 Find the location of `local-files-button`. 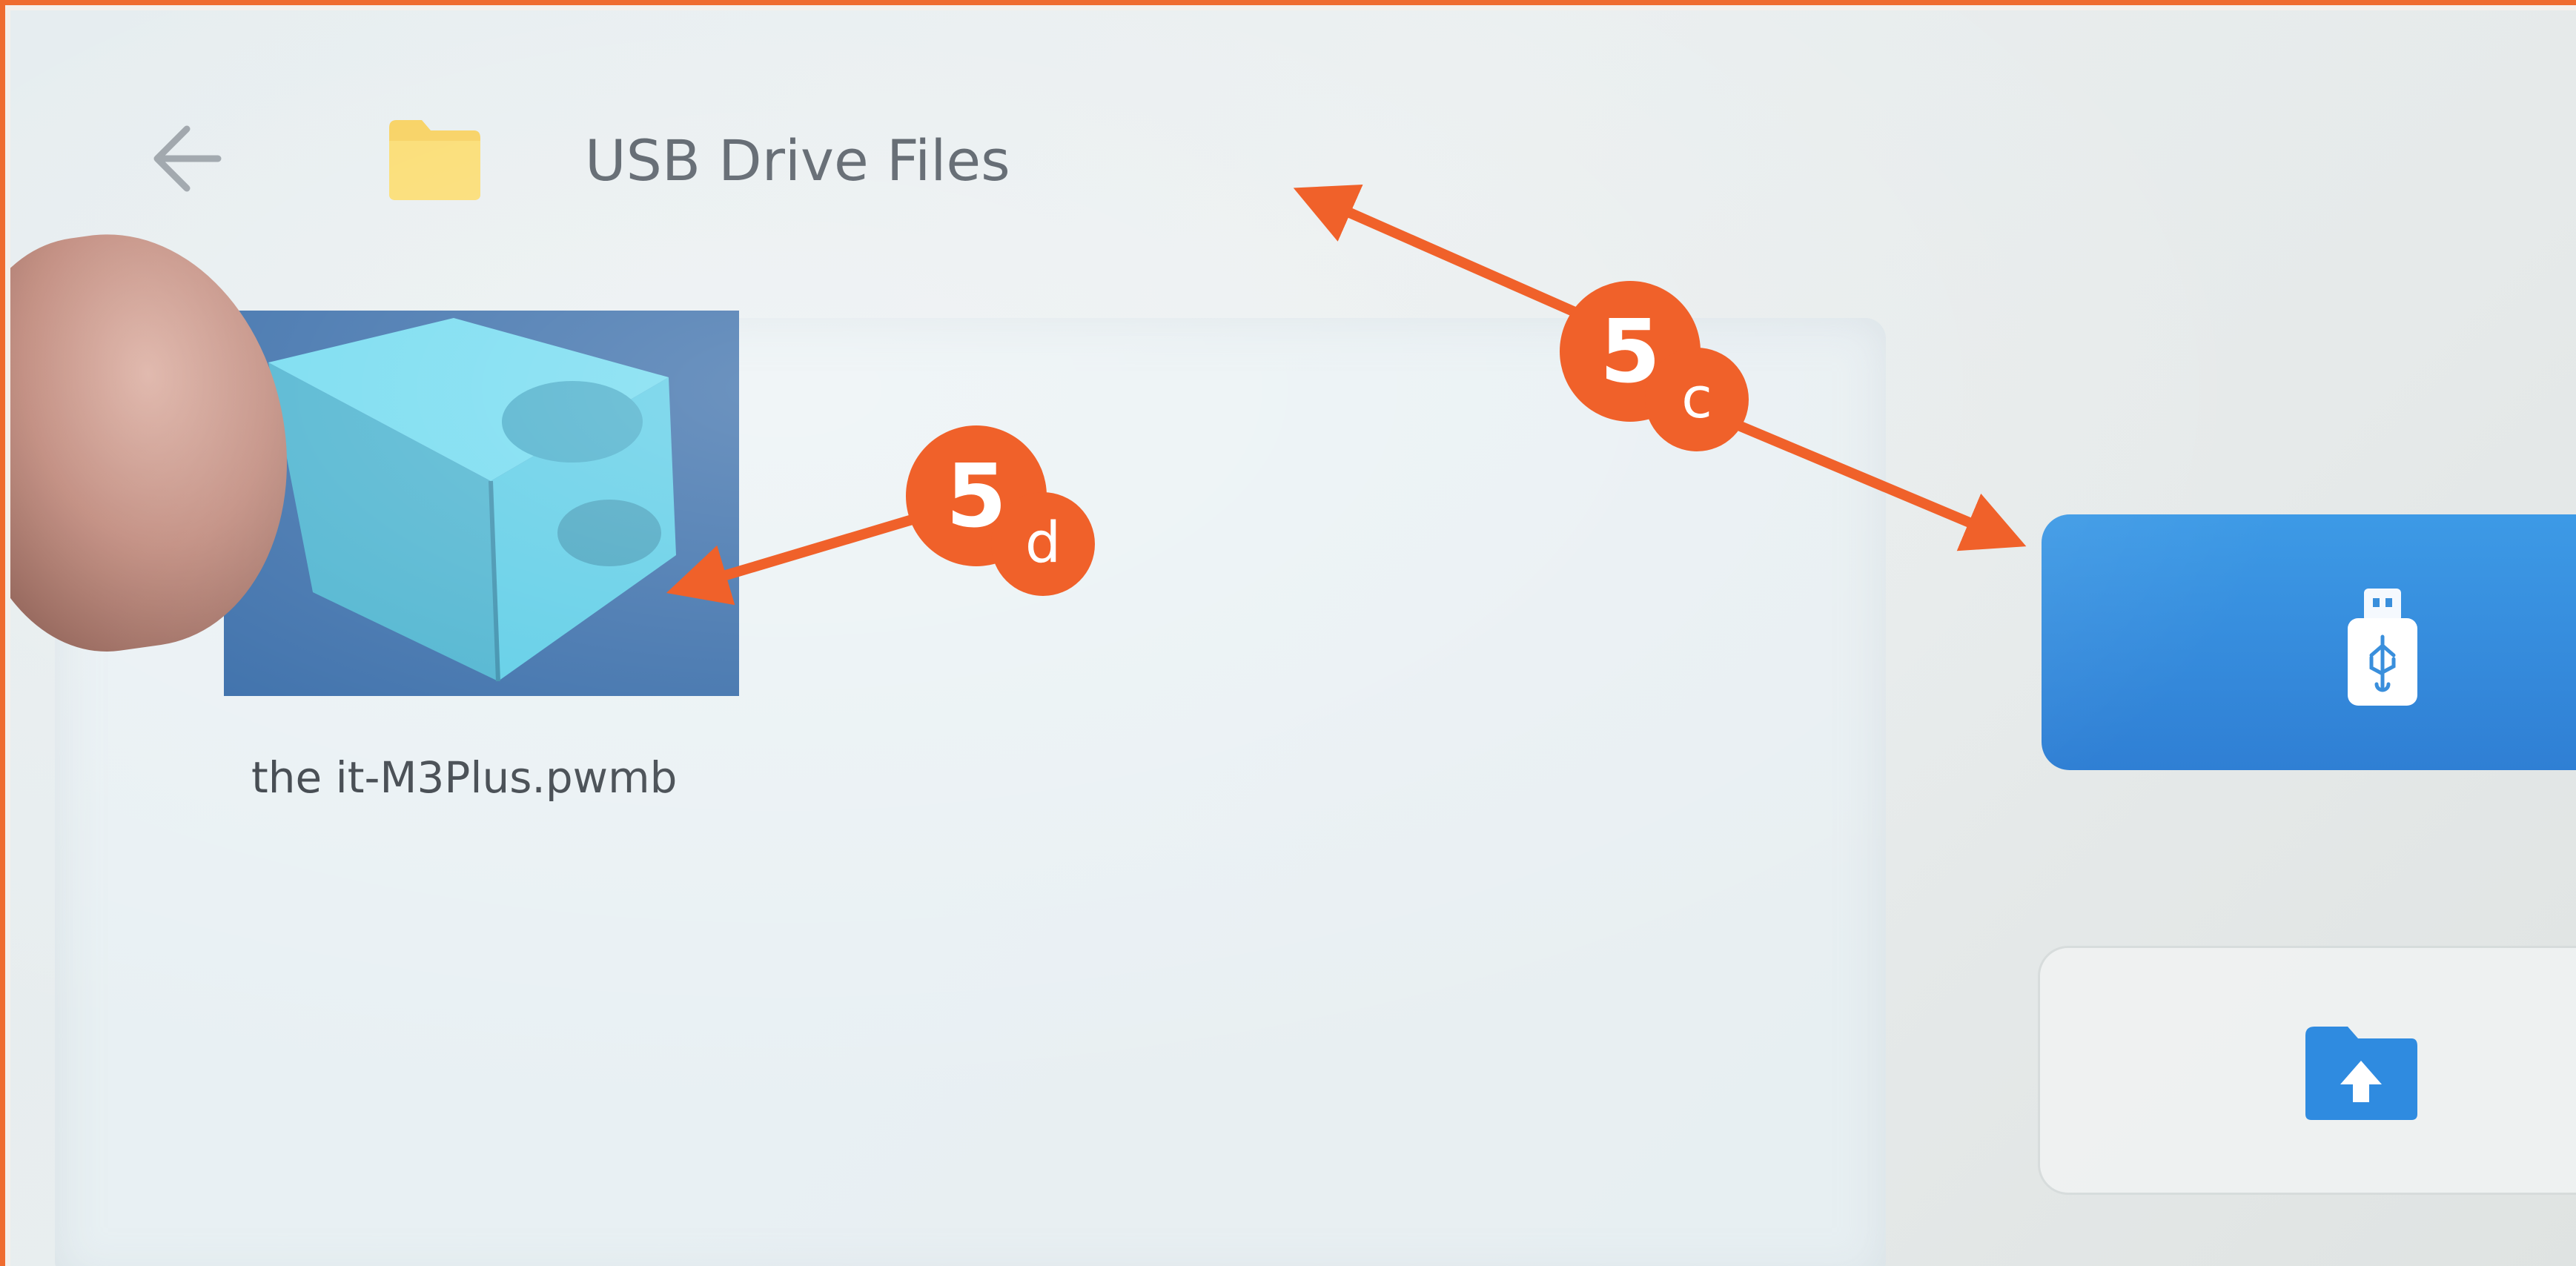

local-files-button is located at coordinates (2308, 1071).